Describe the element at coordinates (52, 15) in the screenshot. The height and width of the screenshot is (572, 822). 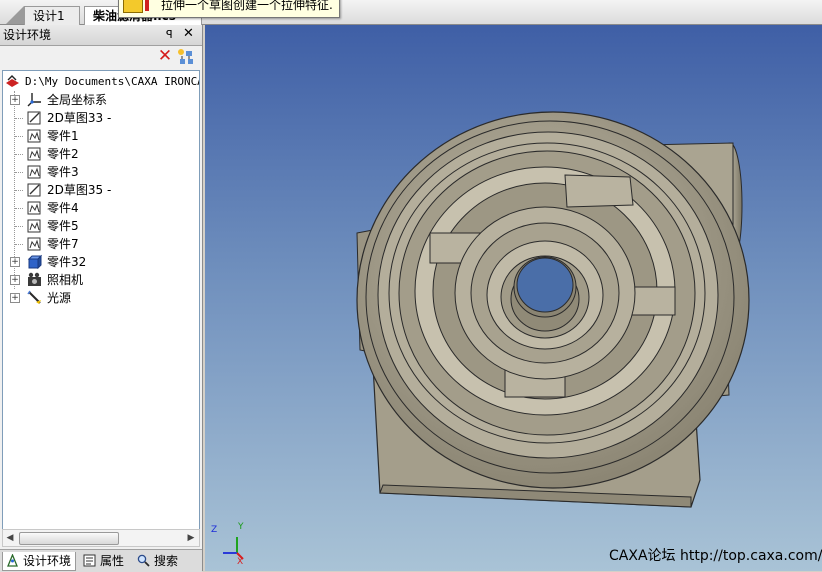
I see `tab-design1: 设计1` at that location.